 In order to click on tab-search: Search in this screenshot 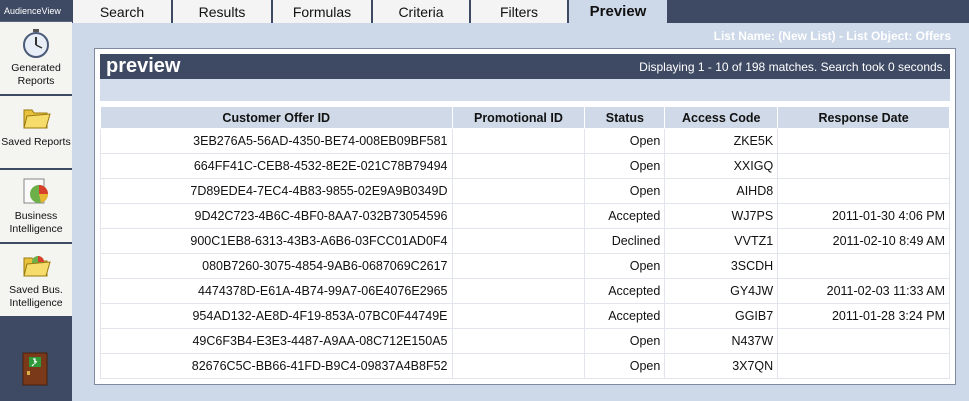, I will do `click(122, 11)`.